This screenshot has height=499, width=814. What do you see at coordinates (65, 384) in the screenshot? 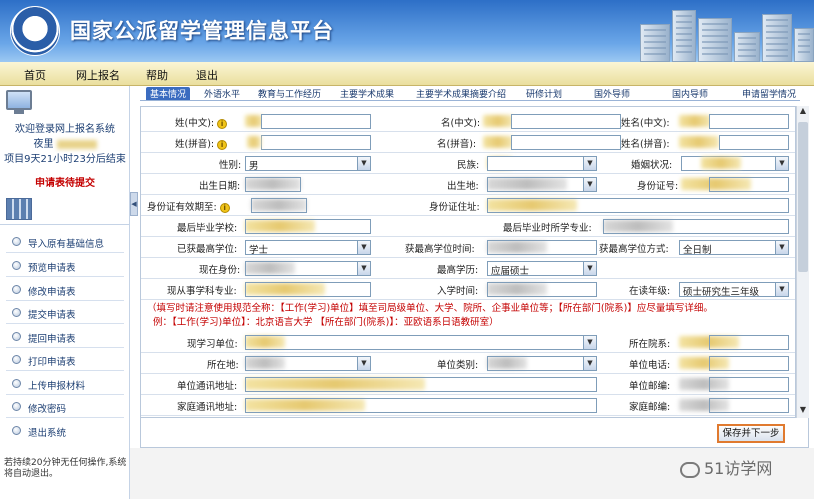
I see `menu-upload: 上传申报材料` at bounding box center [65, 384].